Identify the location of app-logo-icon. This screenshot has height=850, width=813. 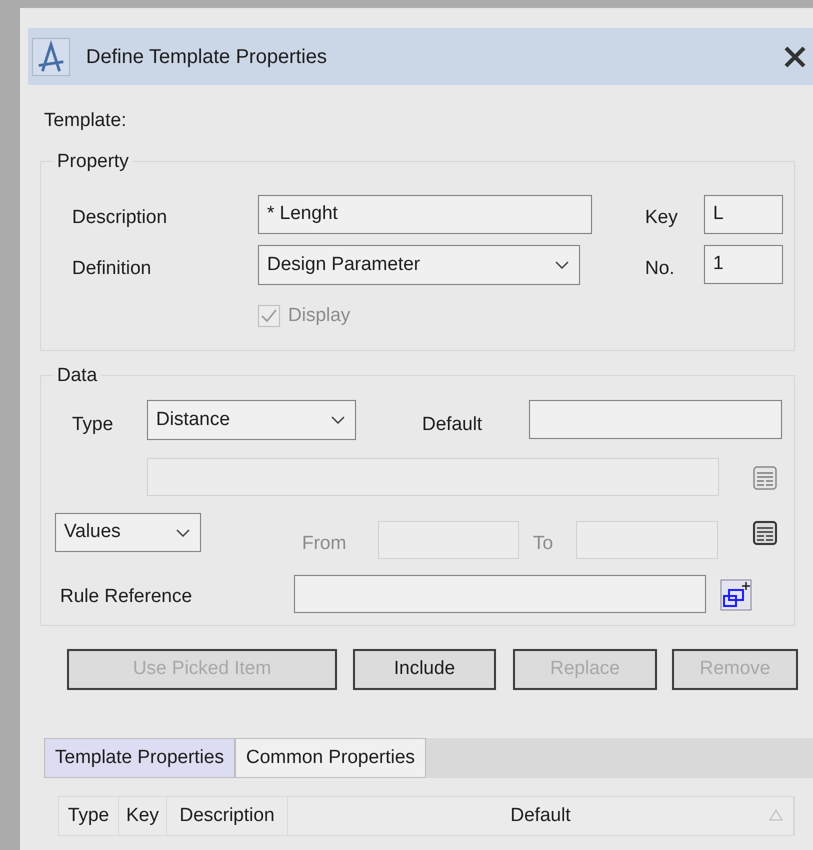
(51, 57).